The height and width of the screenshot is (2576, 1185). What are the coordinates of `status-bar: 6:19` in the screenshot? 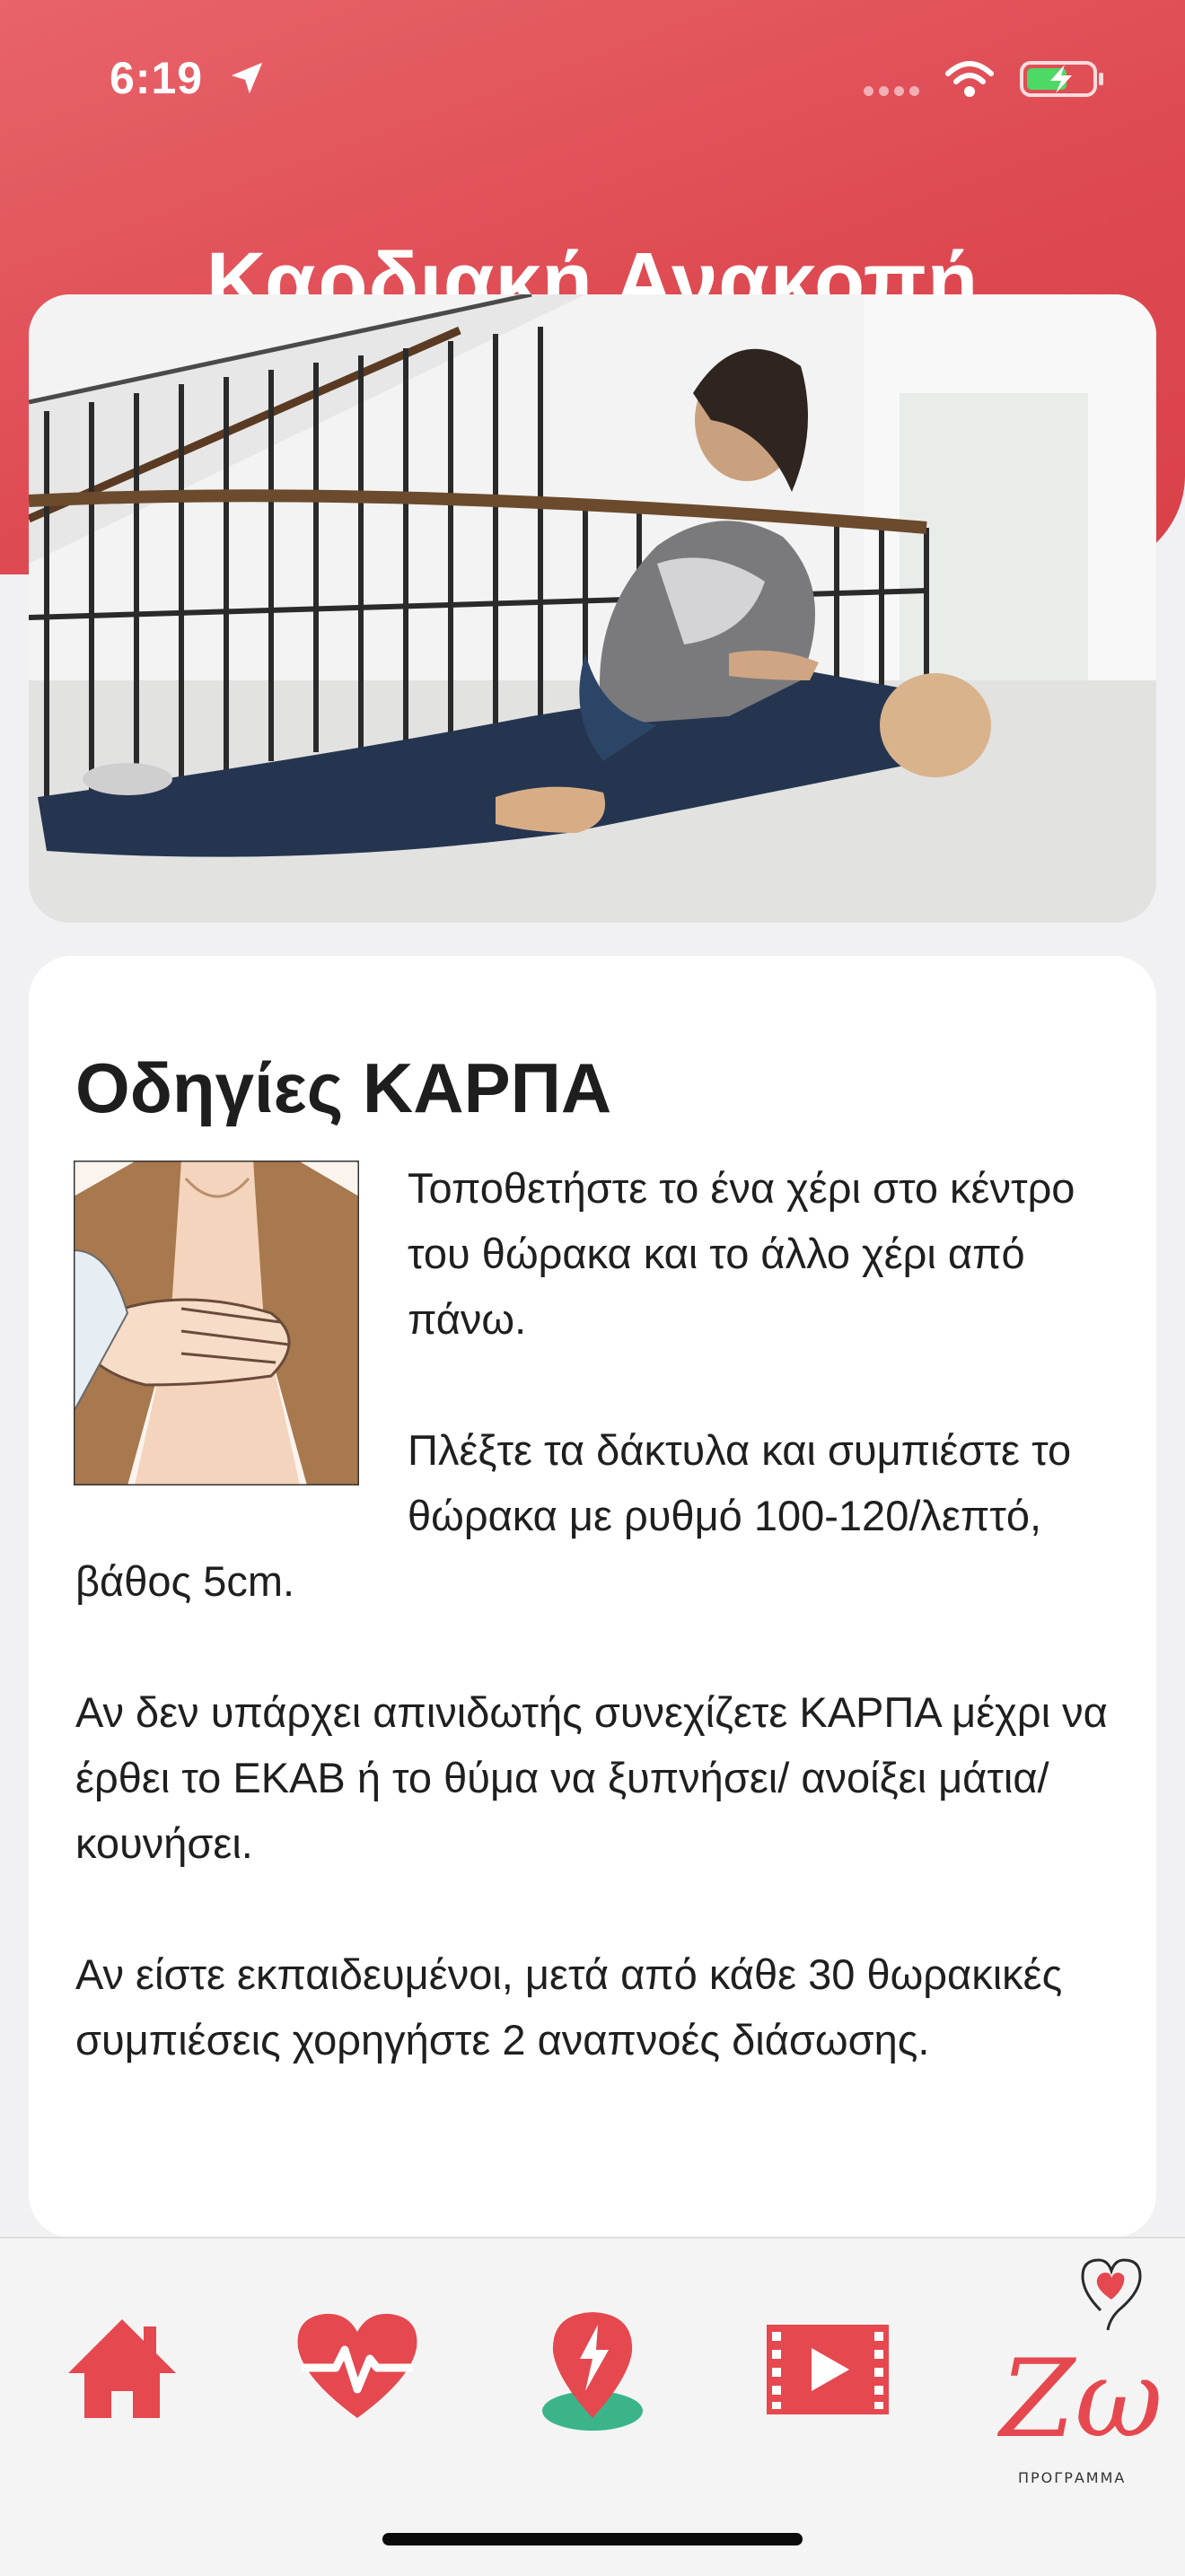 It's located at (592, 81).